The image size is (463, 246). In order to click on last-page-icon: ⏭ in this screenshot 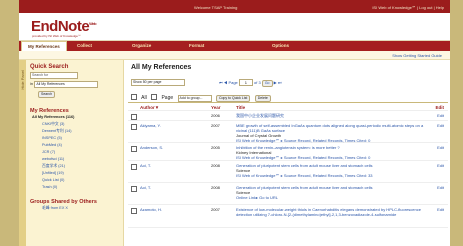, I will do `click(280, 82)`.